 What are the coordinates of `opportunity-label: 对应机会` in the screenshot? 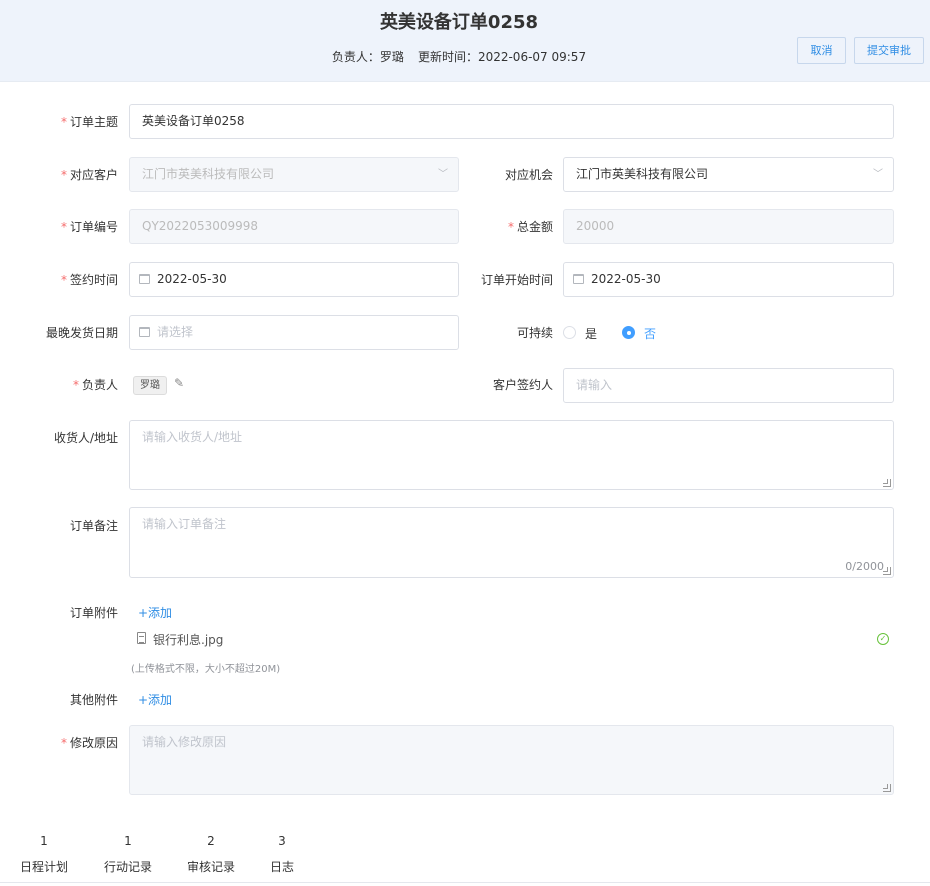 It's located at (528, 175).